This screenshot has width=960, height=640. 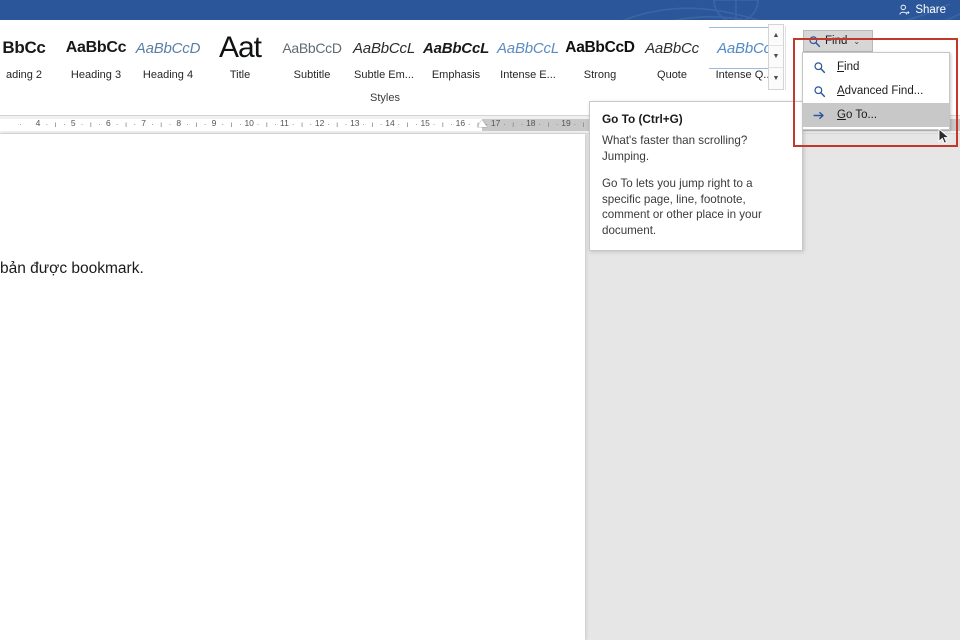 I want to click on style-preview: AaBbCc, so click(x=672, y=48).